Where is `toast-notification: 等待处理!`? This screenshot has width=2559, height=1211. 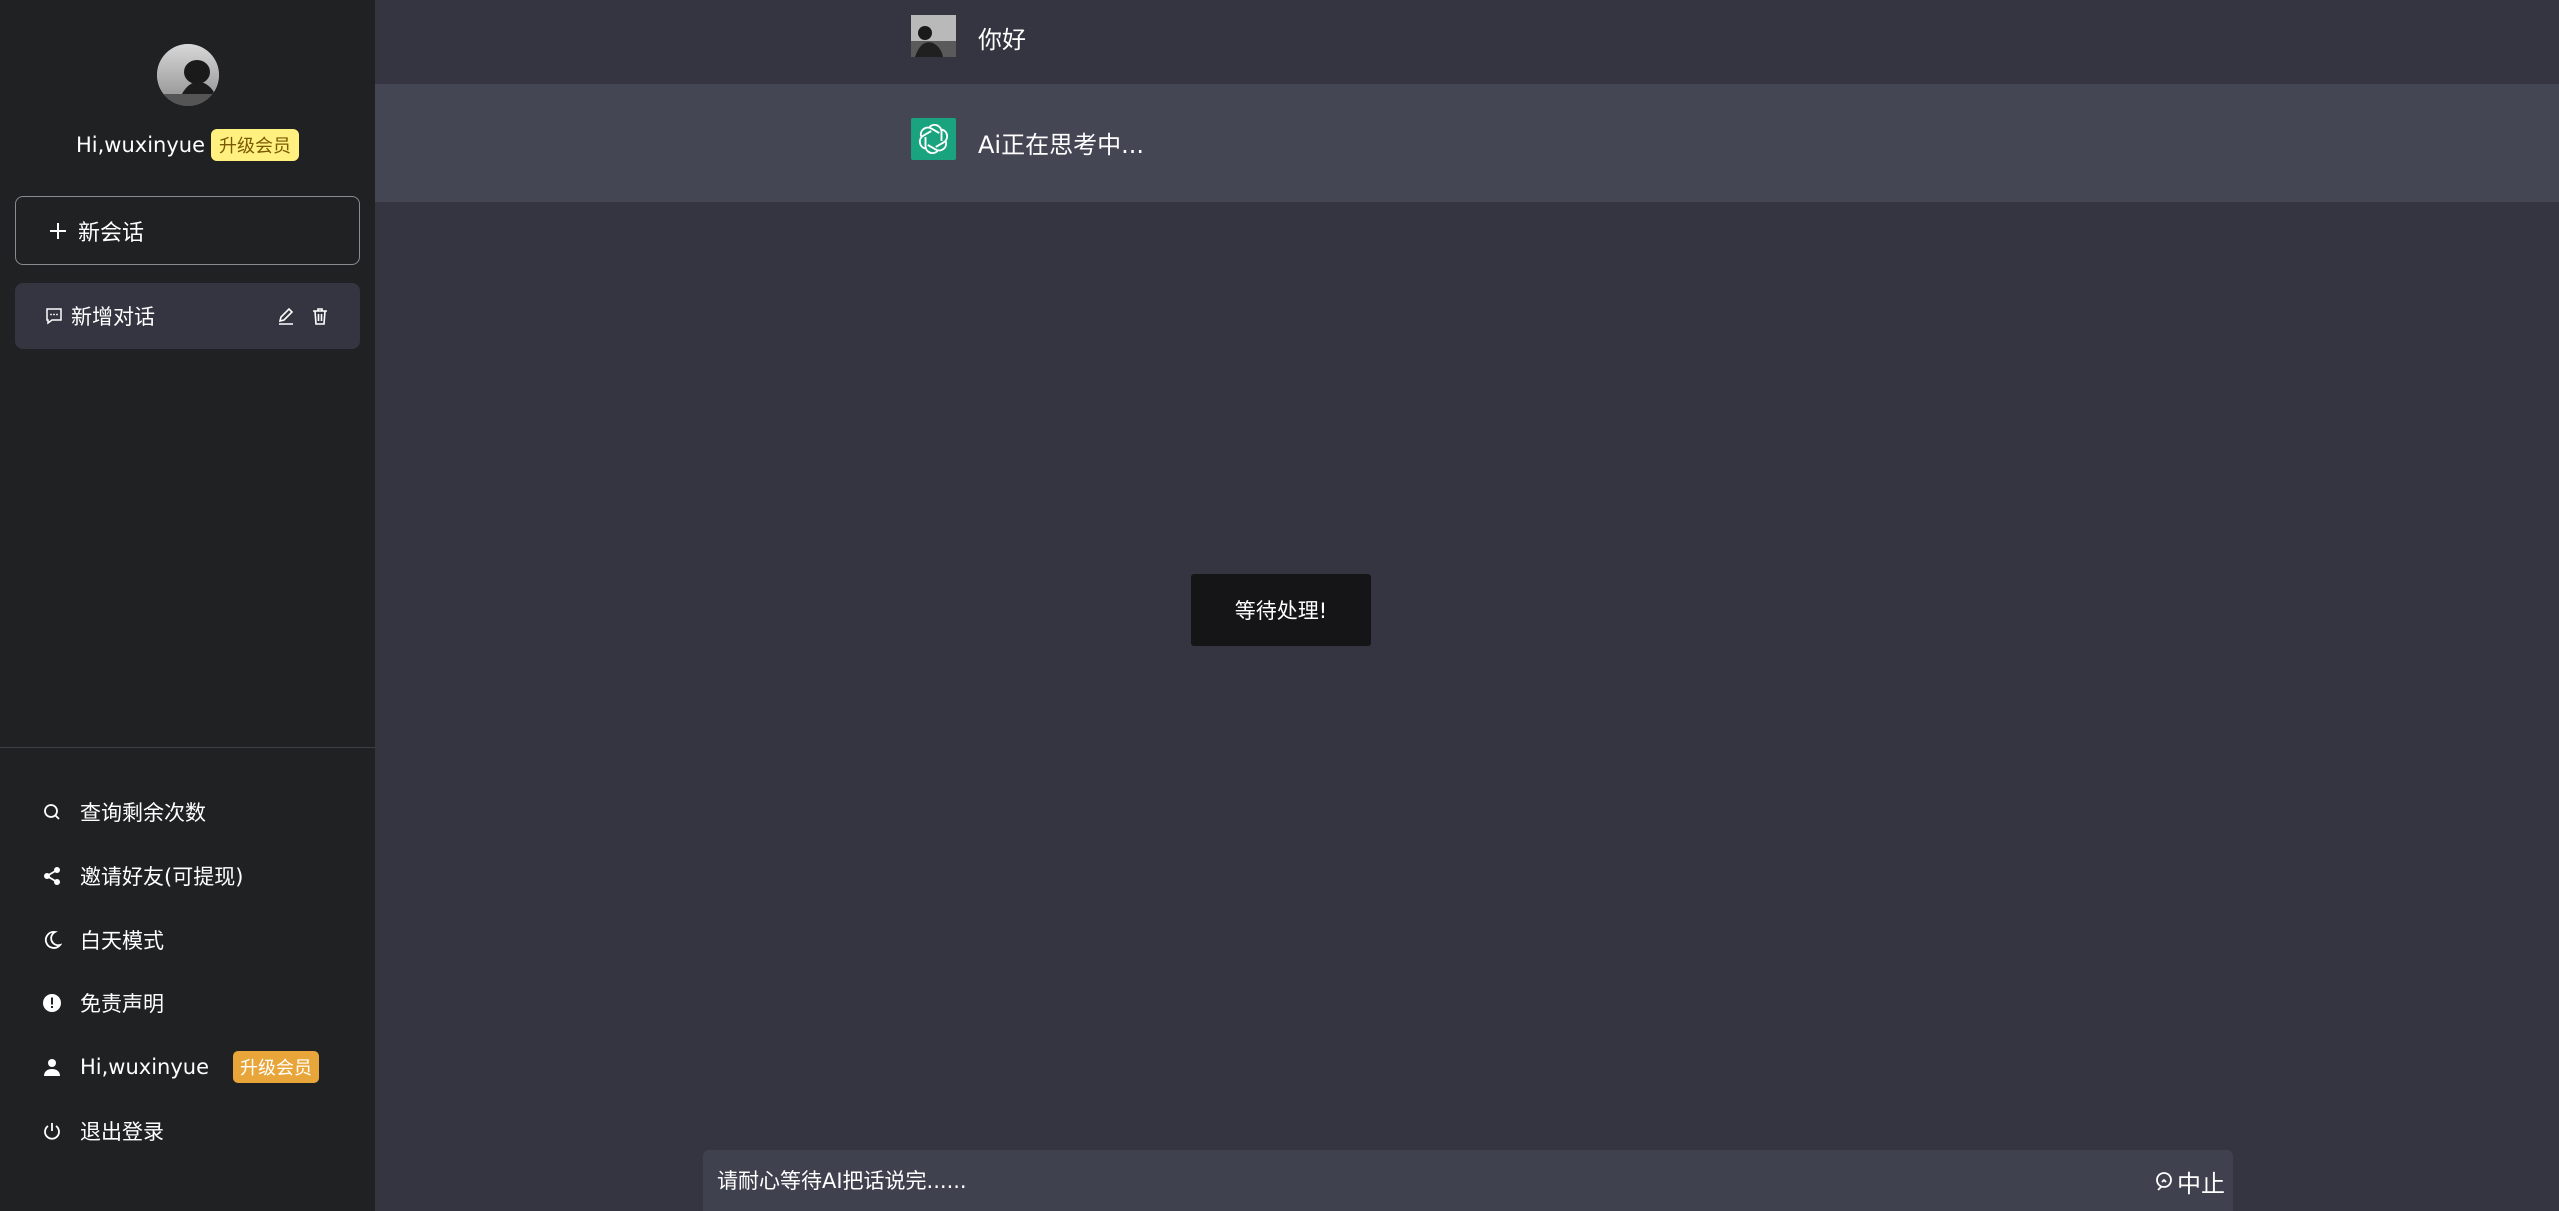 toast-notification: 等待处理! is located at coordinates (1281, 610).